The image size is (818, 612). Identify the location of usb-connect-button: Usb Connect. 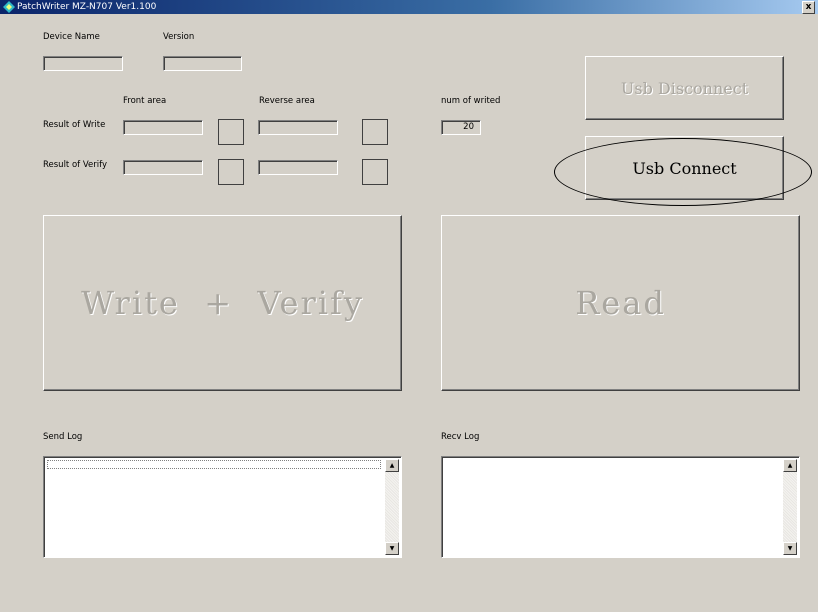
(684, 168).